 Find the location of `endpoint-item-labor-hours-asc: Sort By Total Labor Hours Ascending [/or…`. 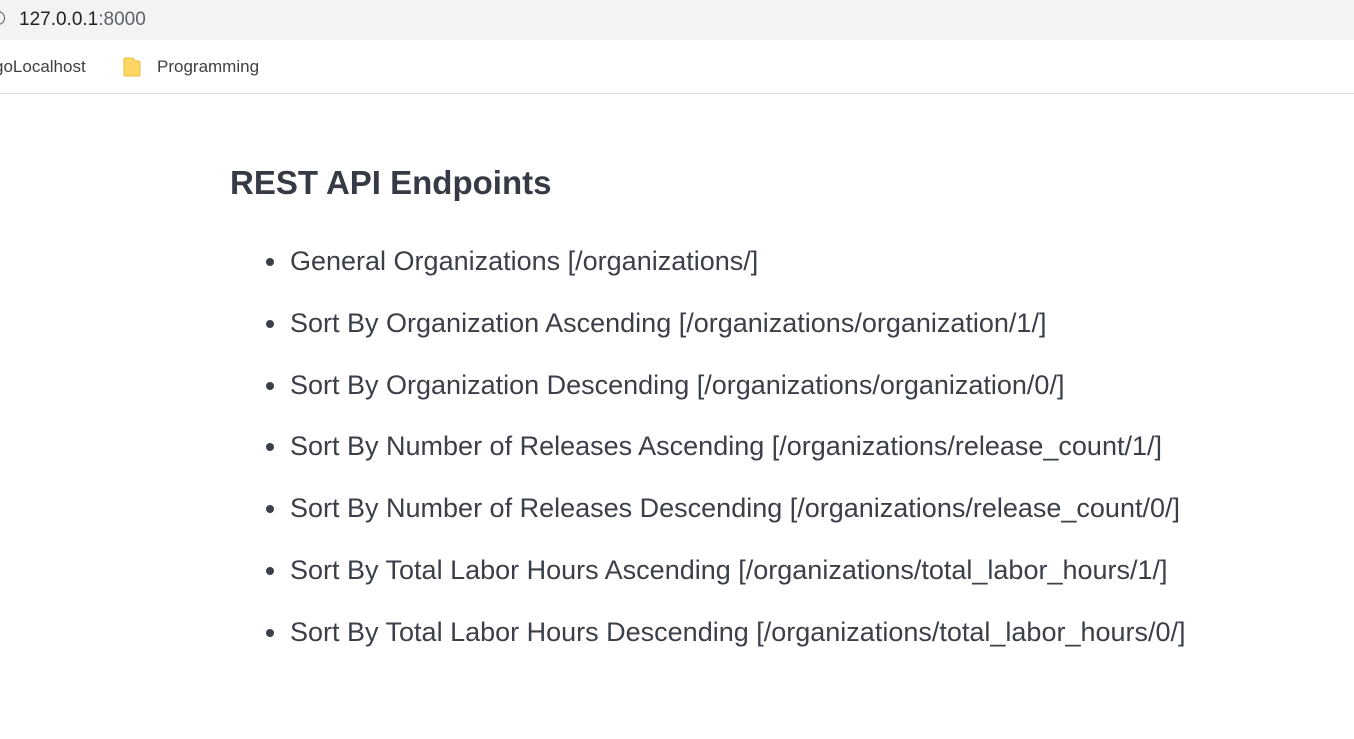

endpoint-item-labor-hours-asc: Sort By Total Labor Hours Ascending [/or… is located at coordinates (708, 584).